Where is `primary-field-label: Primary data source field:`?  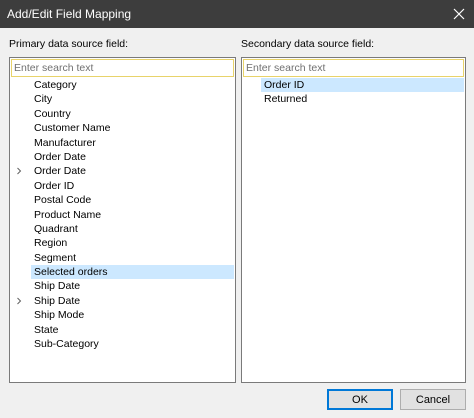
primary-field-label: Primary data source field: is located at coordinates (69, 44).